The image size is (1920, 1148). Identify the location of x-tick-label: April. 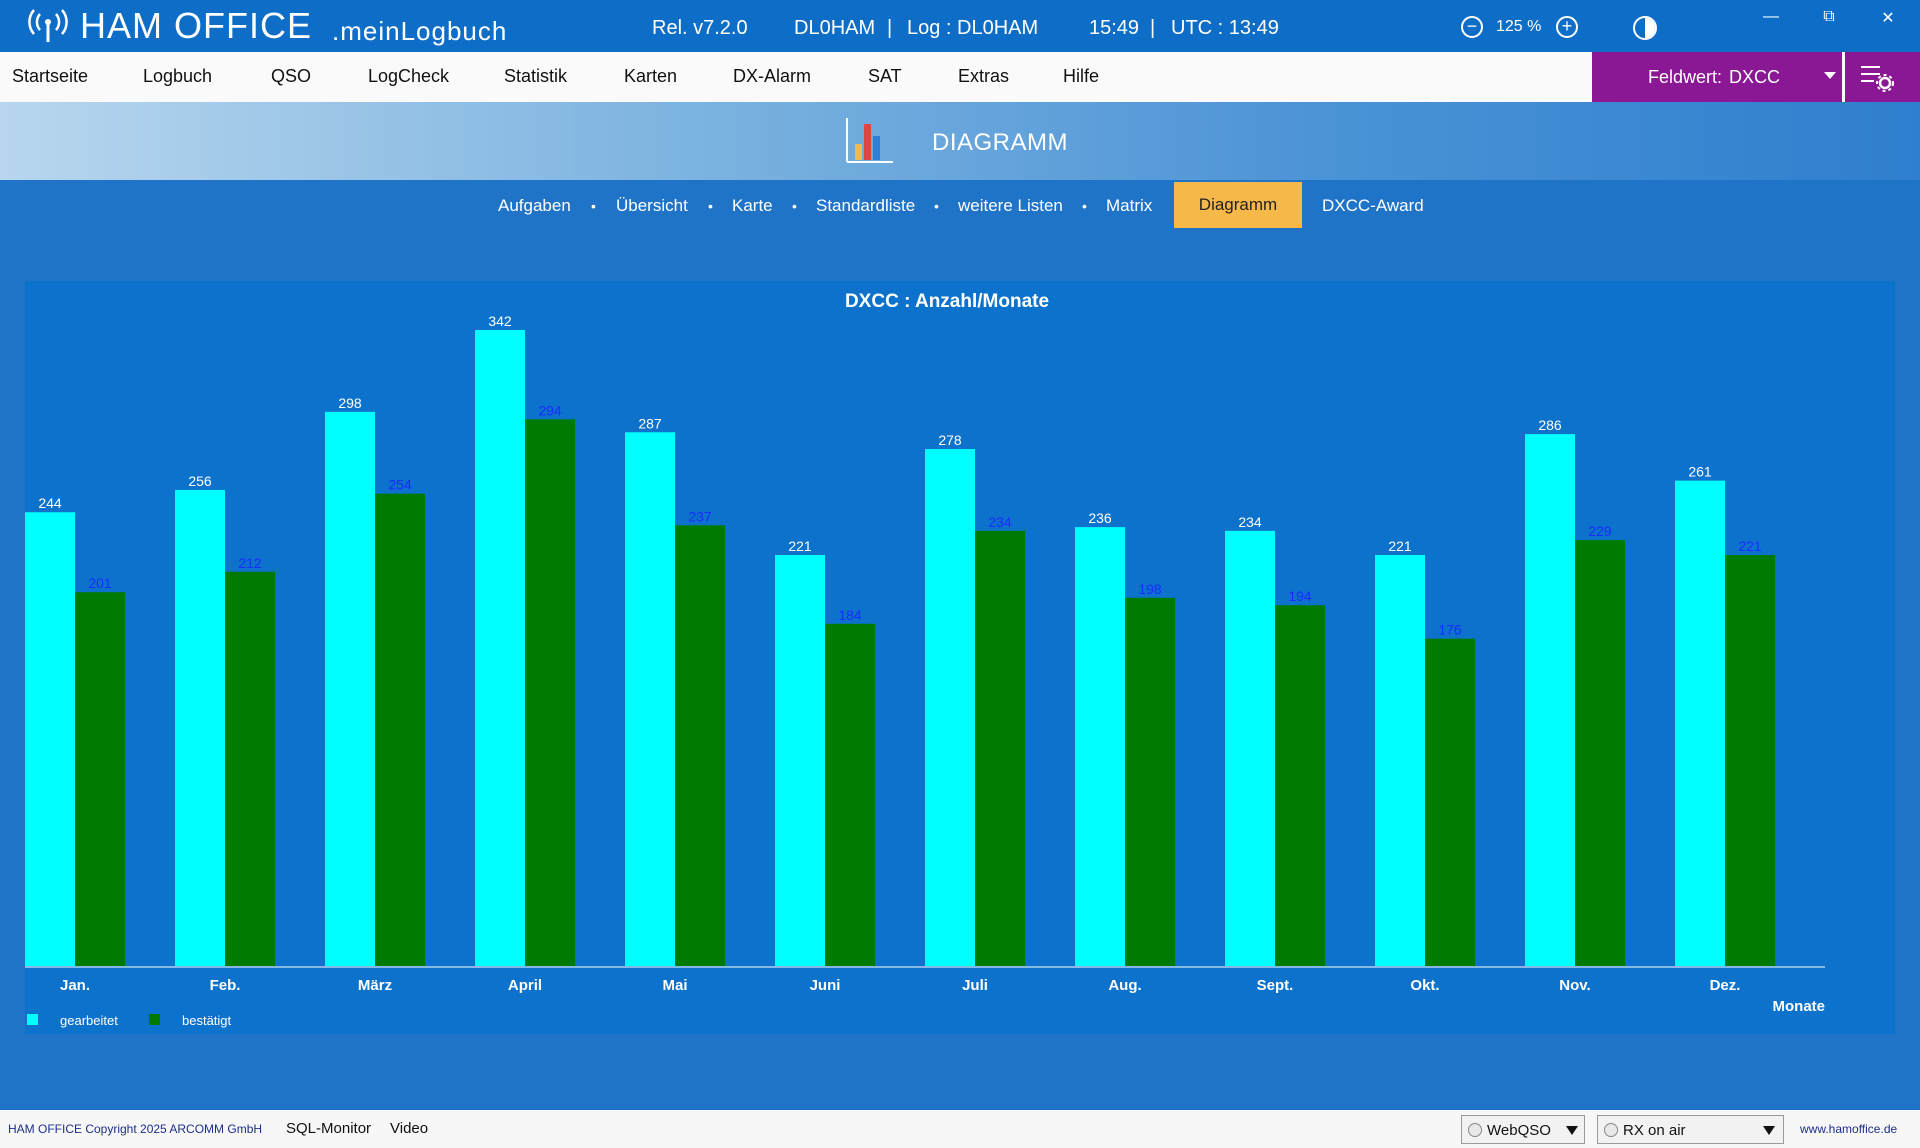
(525, 985).